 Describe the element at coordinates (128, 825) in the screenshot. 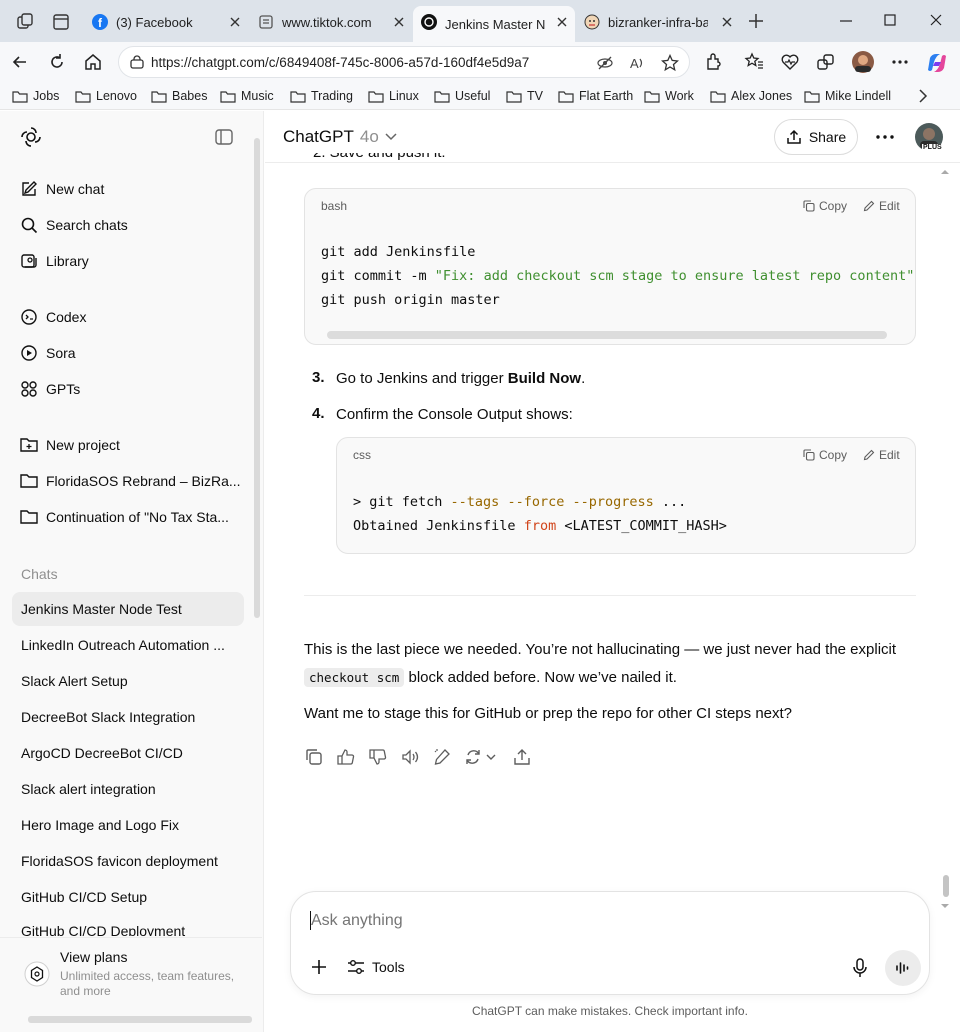

I see `chat-item: Hero Image and Logo Fix` at that location.